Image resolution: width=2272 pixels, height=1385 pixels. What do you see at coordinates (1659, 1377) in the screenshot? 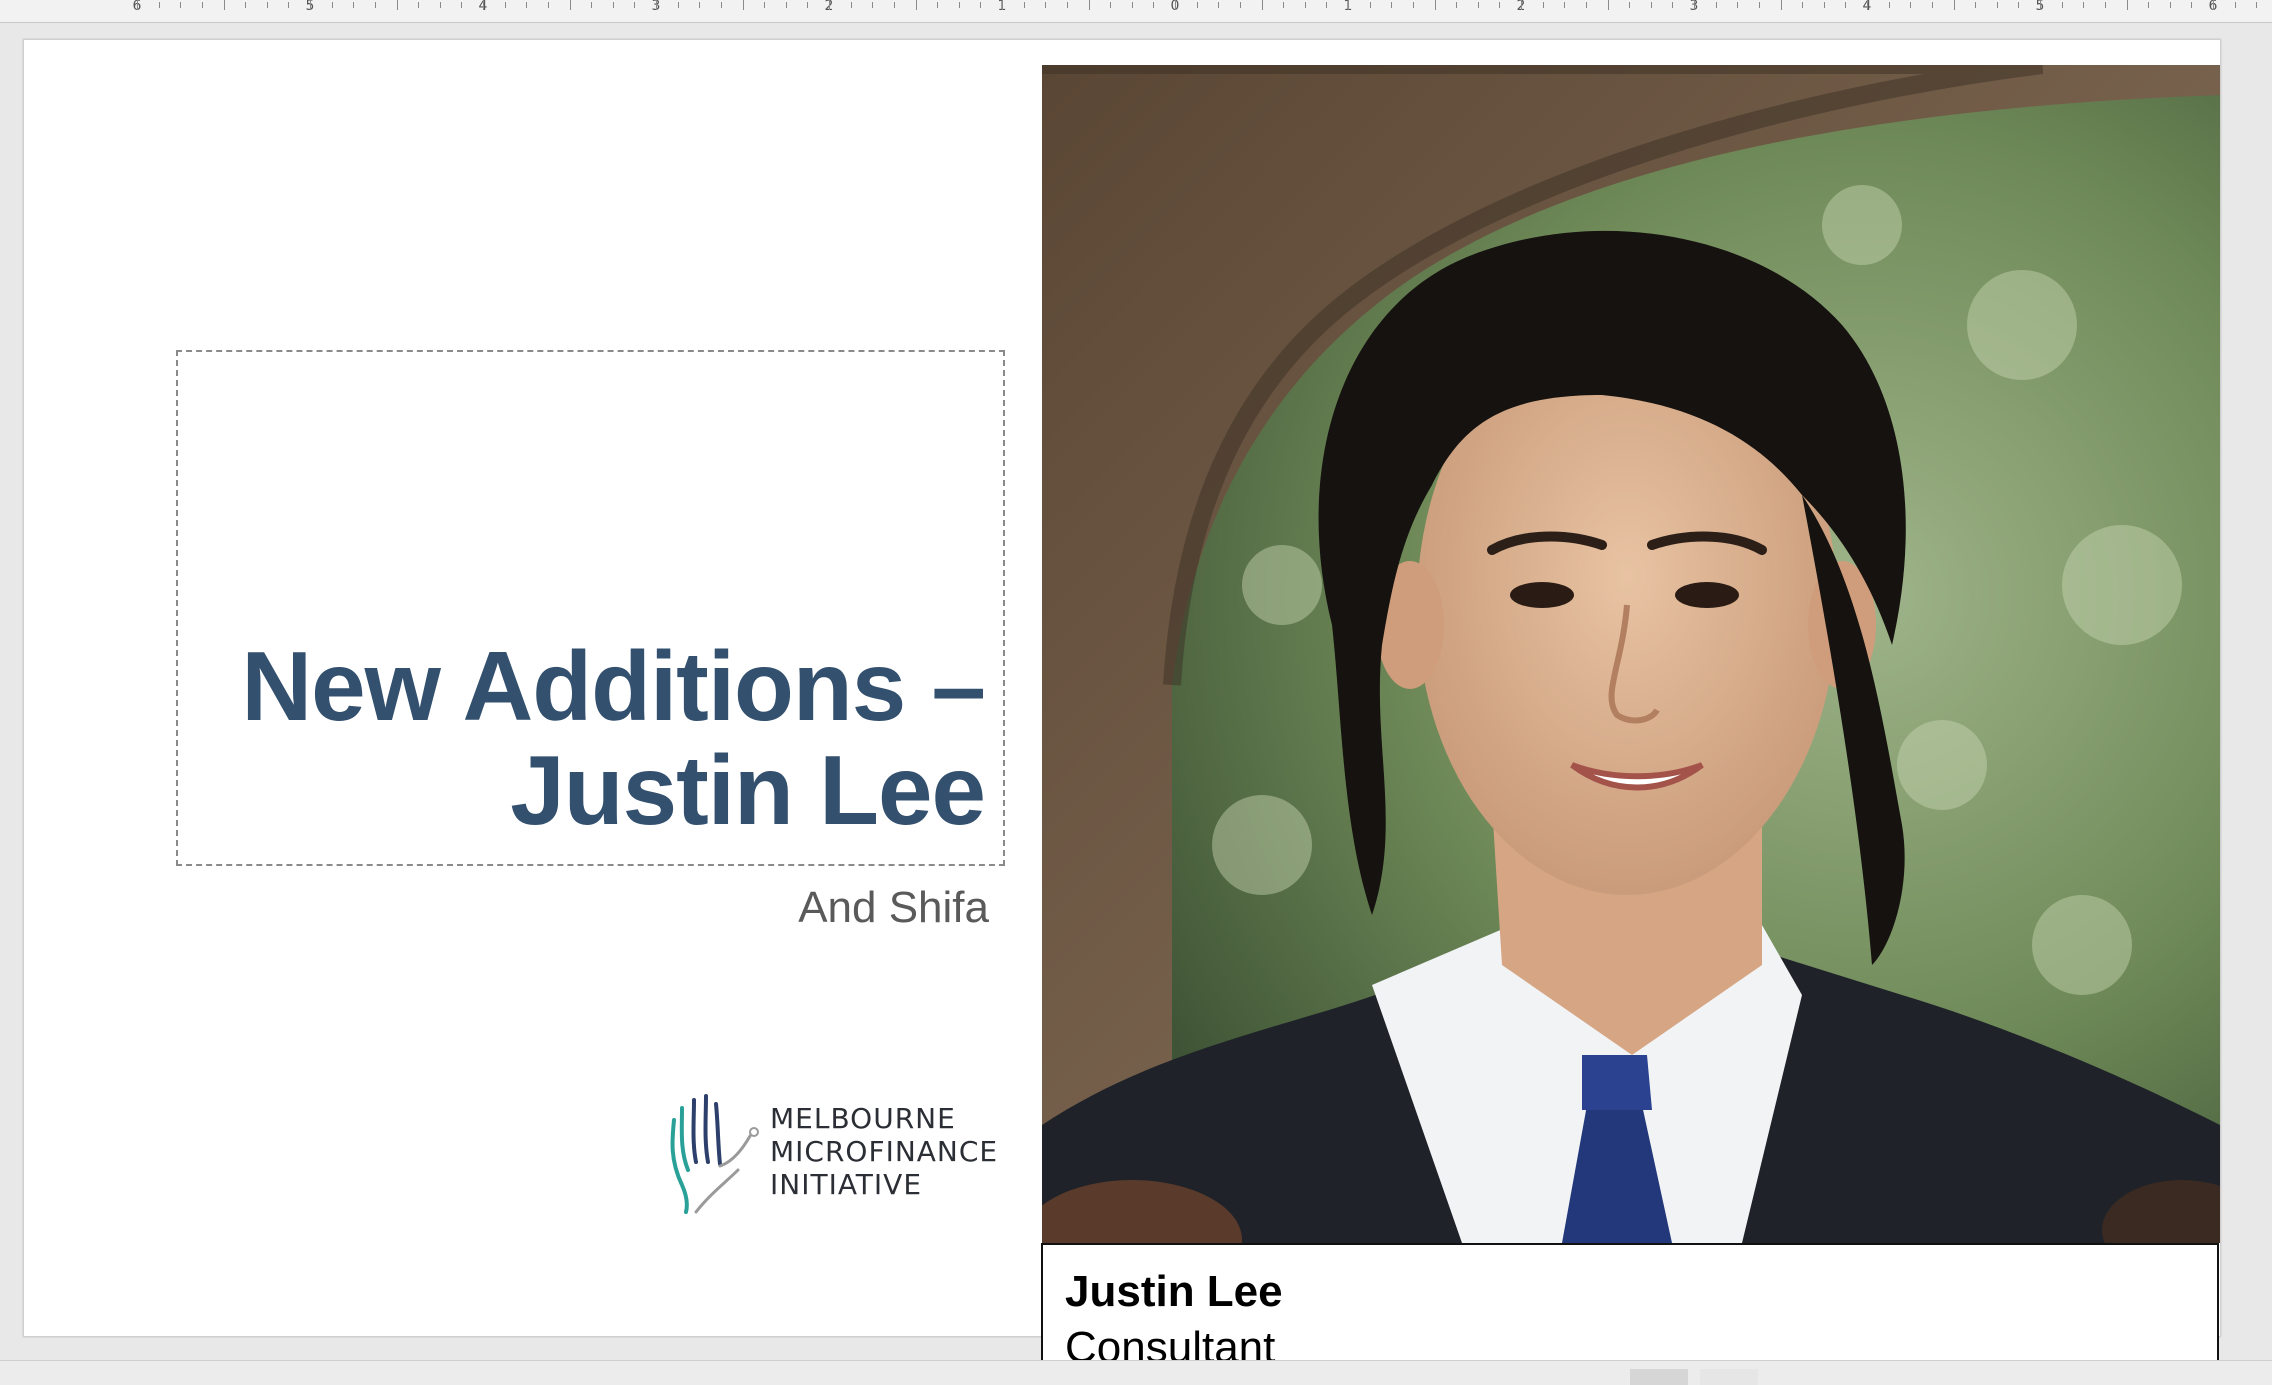
I see `view-normal-button` at bounding box center [1659, 1377].